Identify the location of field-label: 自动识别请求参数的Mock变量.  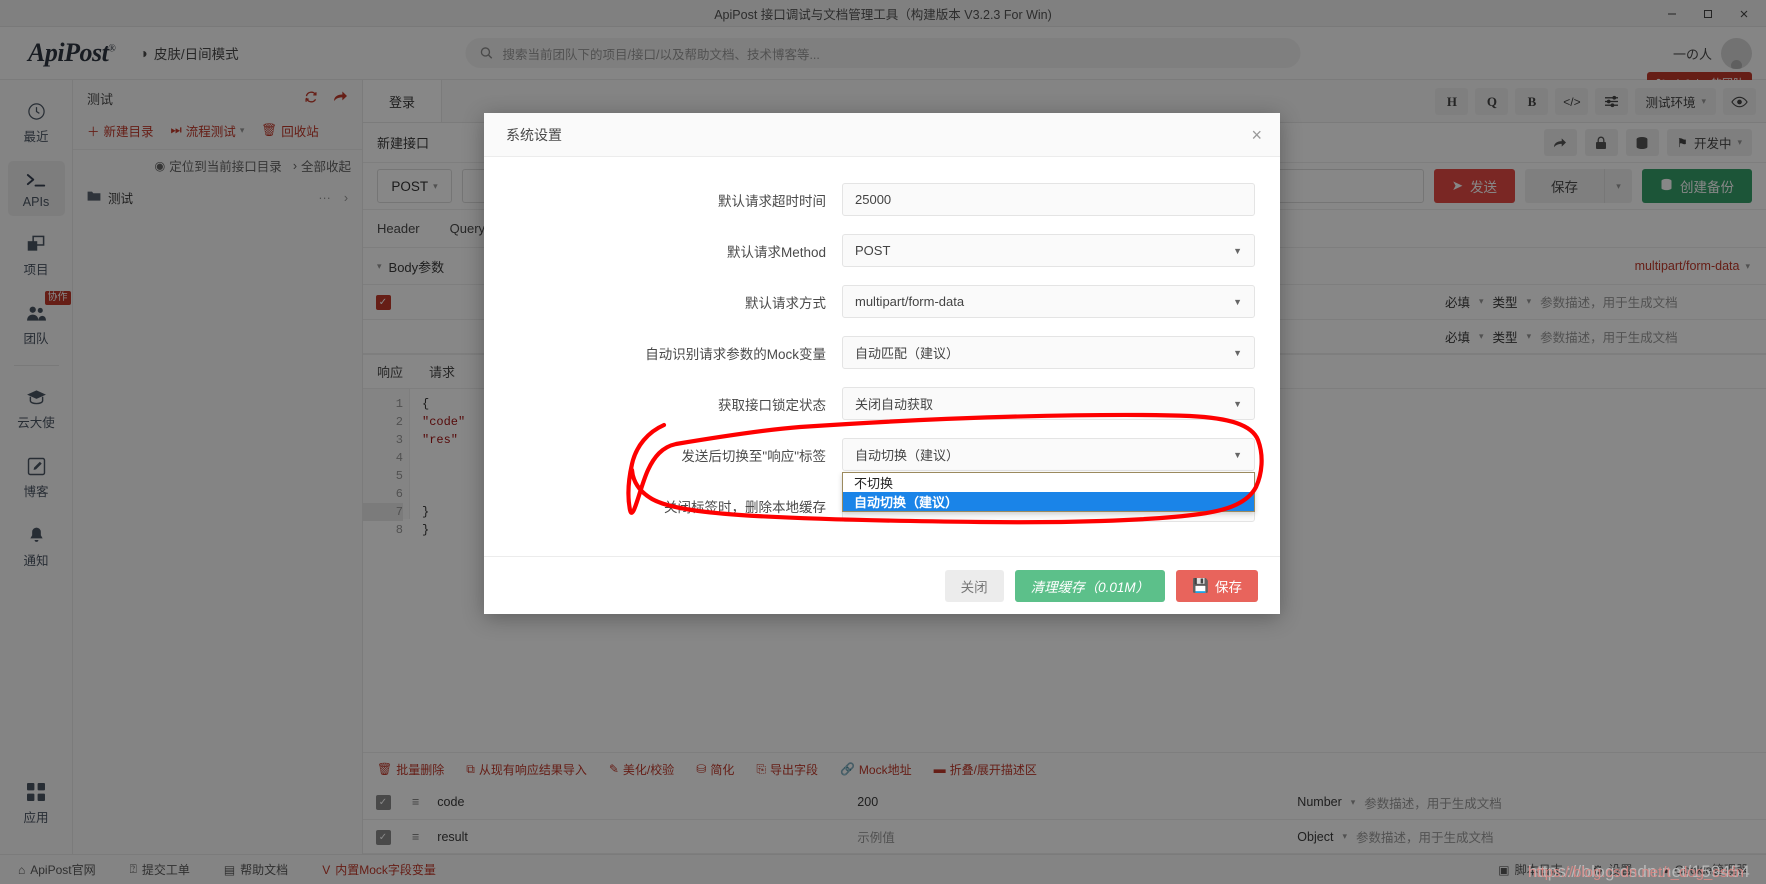
(735, 354).